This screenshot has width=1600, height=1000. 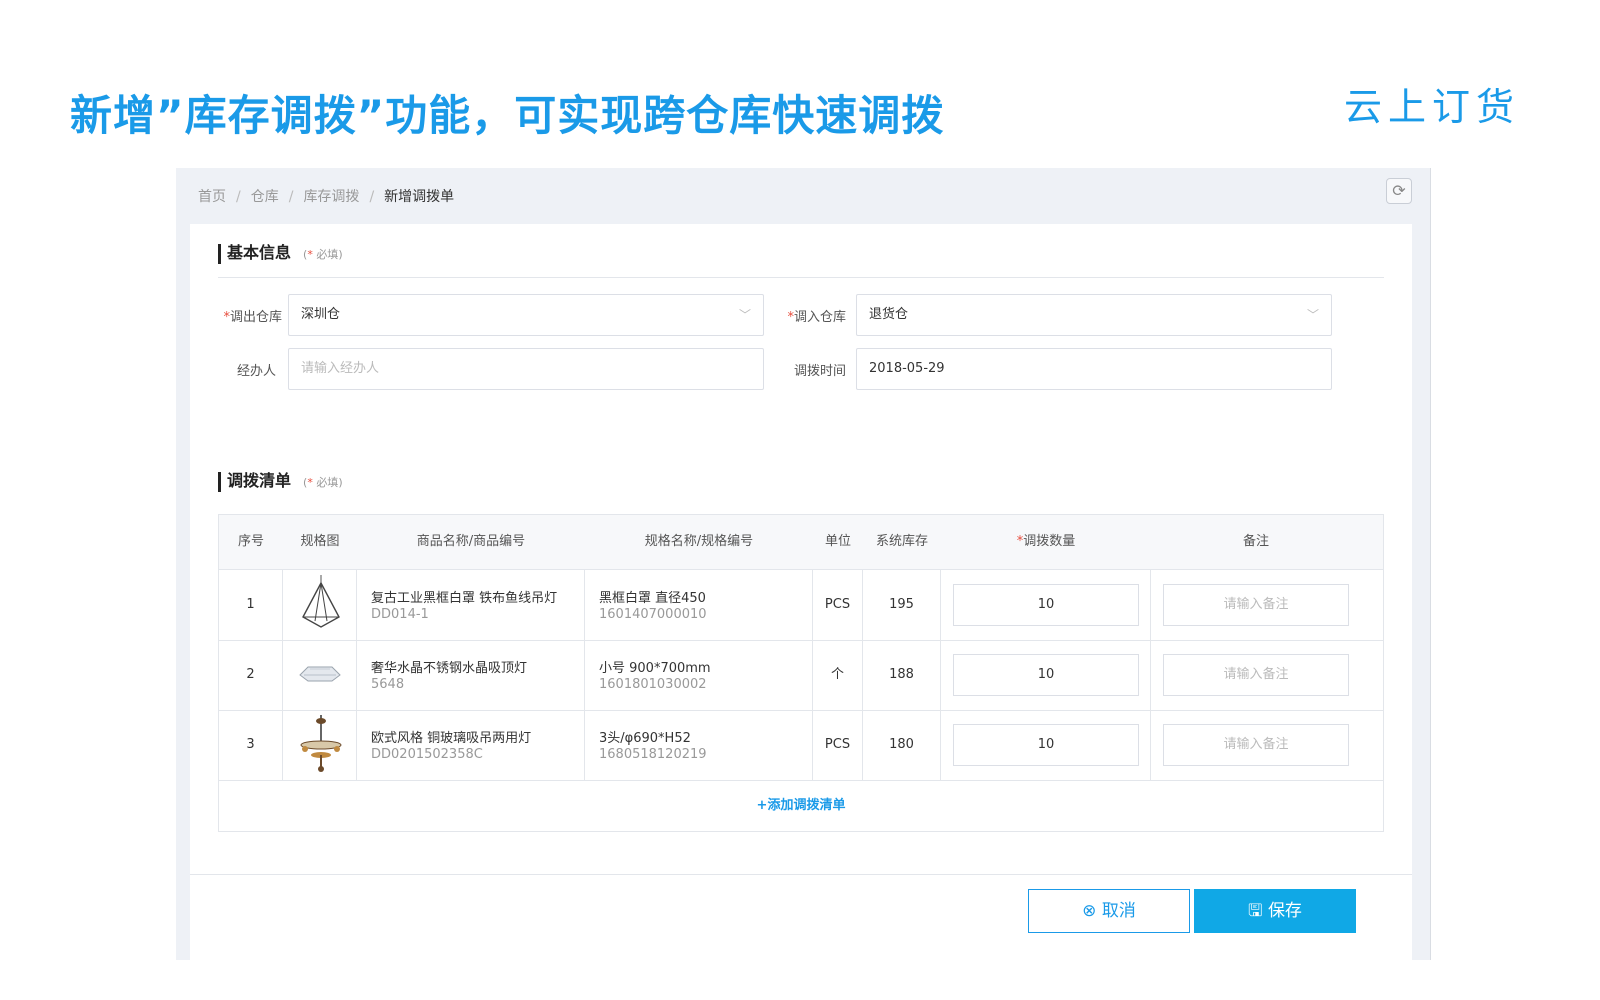 I want to click on page-headline: 新增”库存调拨”功能，可实现跨仓库快速调拨, so click(x=507, y=115).